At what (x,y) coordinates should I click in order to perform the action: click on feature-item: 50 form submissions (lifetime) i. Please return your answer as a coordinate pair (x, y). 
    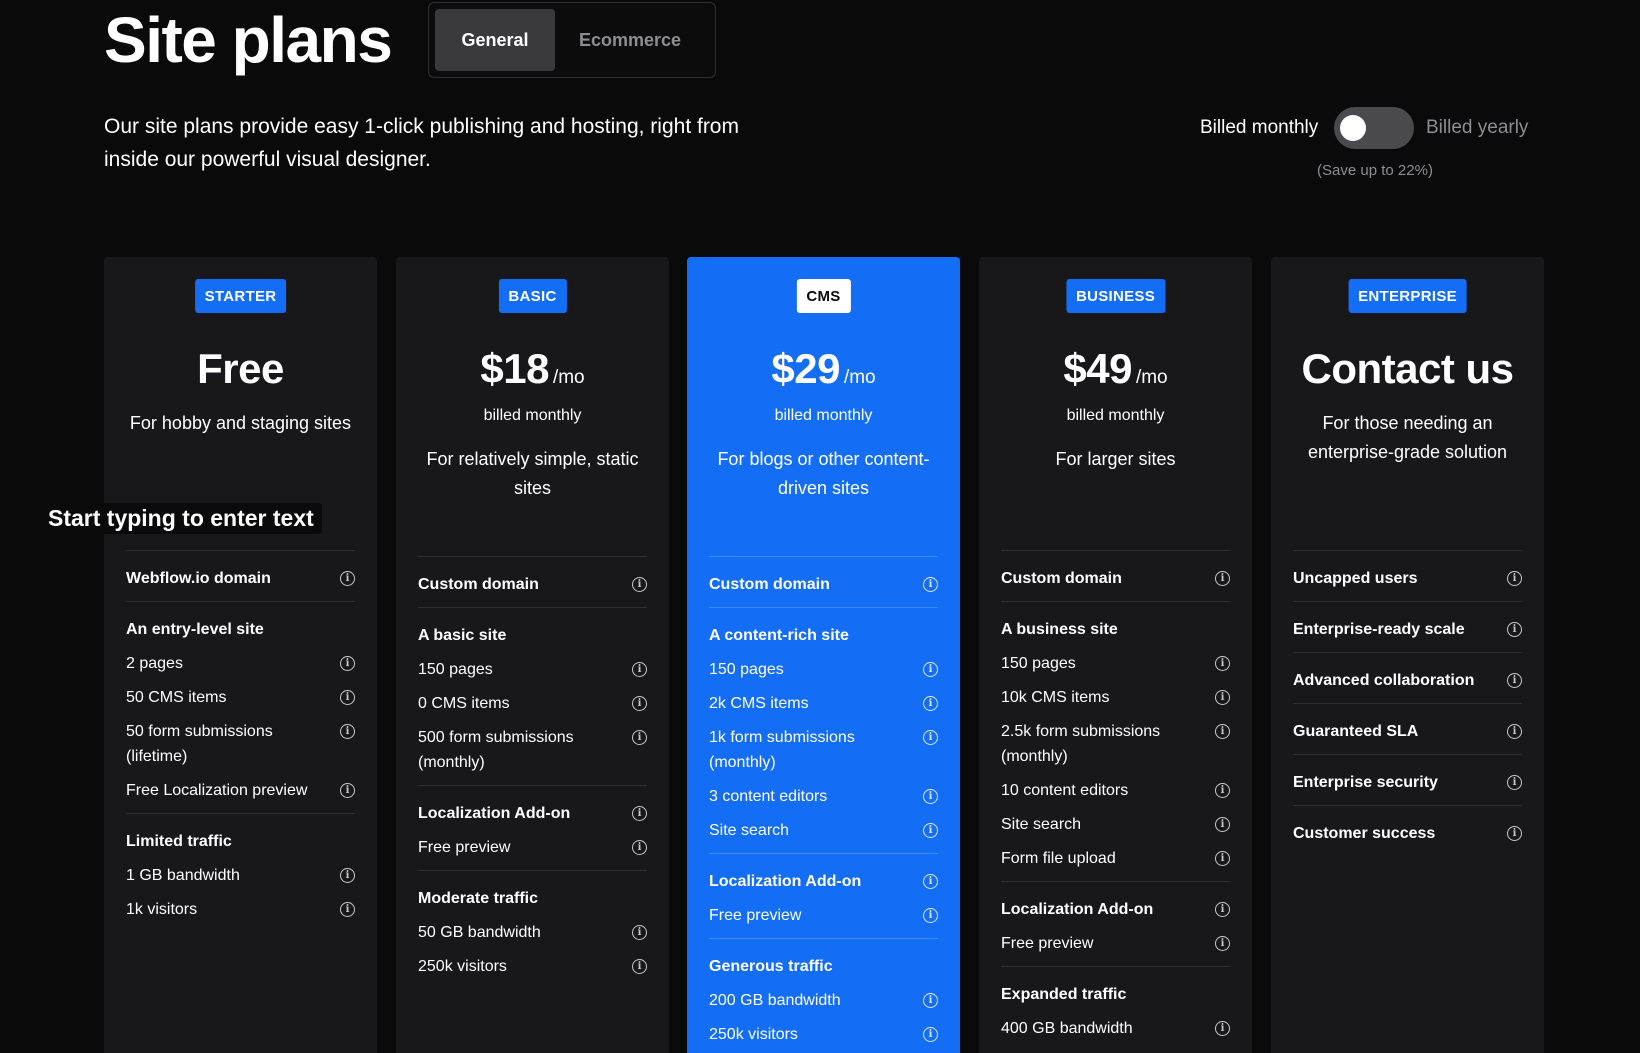
    Looking at the image, I should click on (240, 743).